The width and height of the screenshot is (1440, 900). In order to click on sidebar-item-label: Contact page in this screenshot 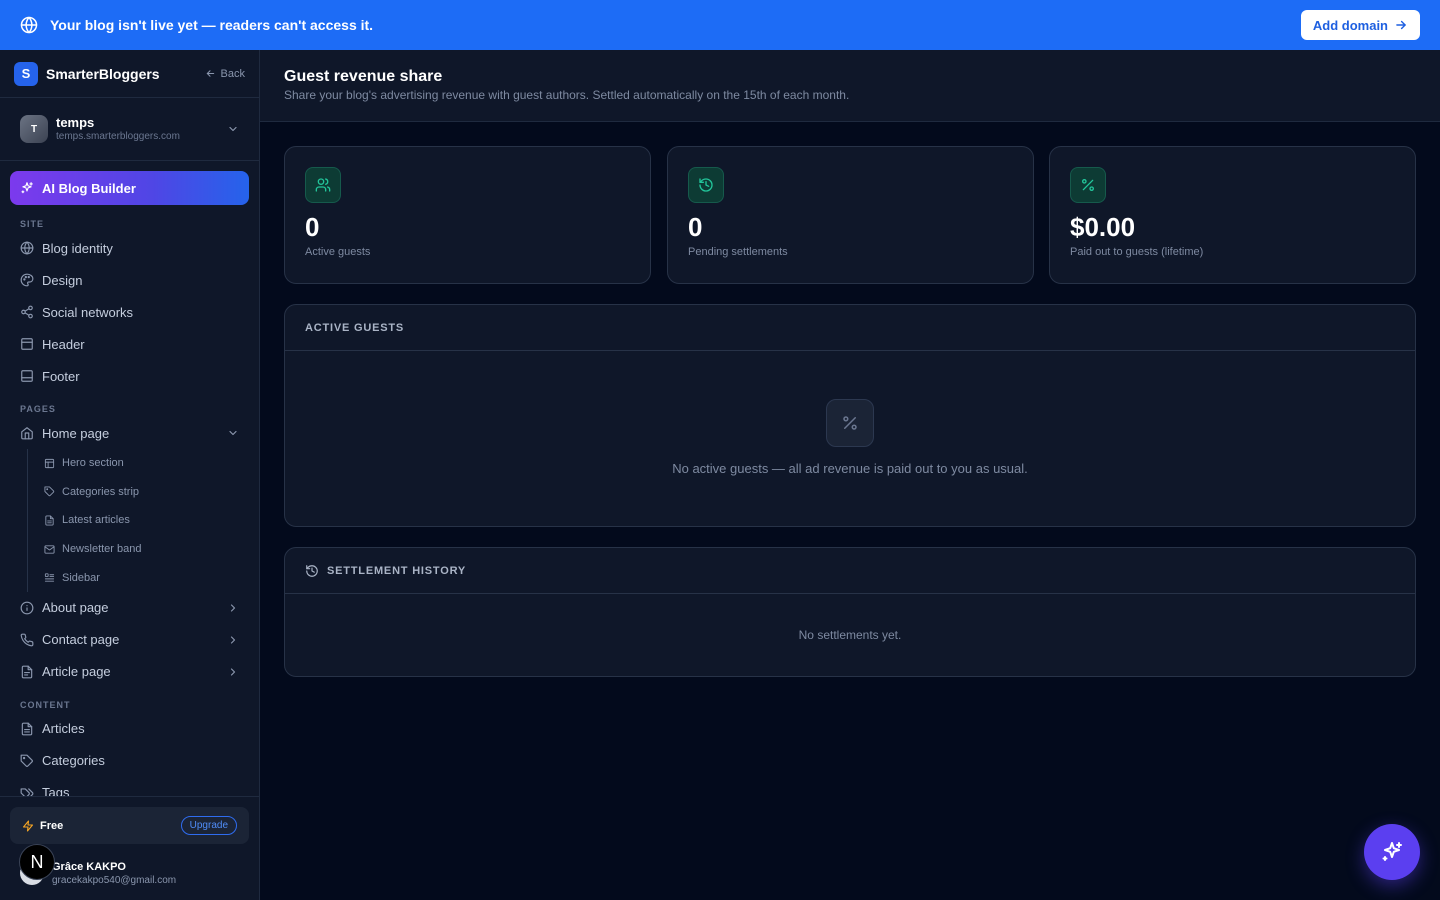, I will do `click(81, 640)`.